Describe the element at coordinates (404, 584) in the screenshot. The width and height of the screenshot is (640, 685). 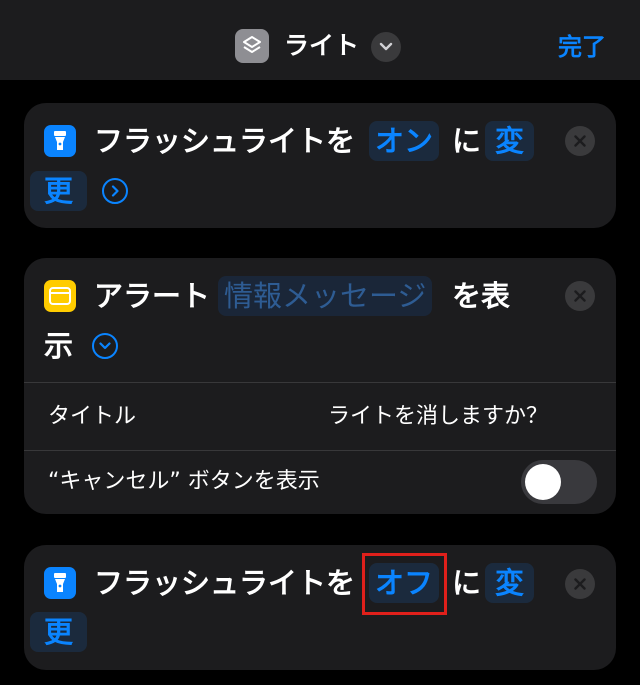
I see `highlight-box` at that location.